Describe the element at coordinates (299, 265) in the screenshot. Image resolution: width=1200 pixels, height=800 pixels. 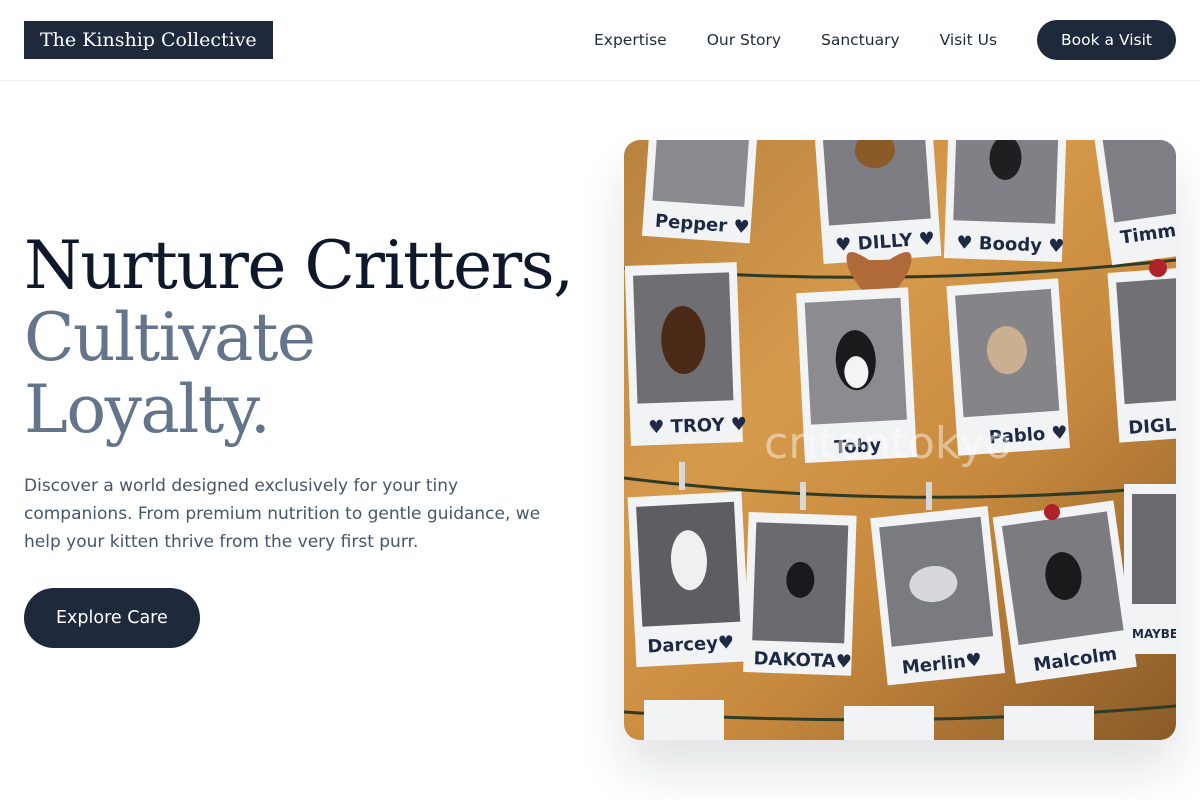
I see `hero-title-line-1: Nurture Critters,` at that location.